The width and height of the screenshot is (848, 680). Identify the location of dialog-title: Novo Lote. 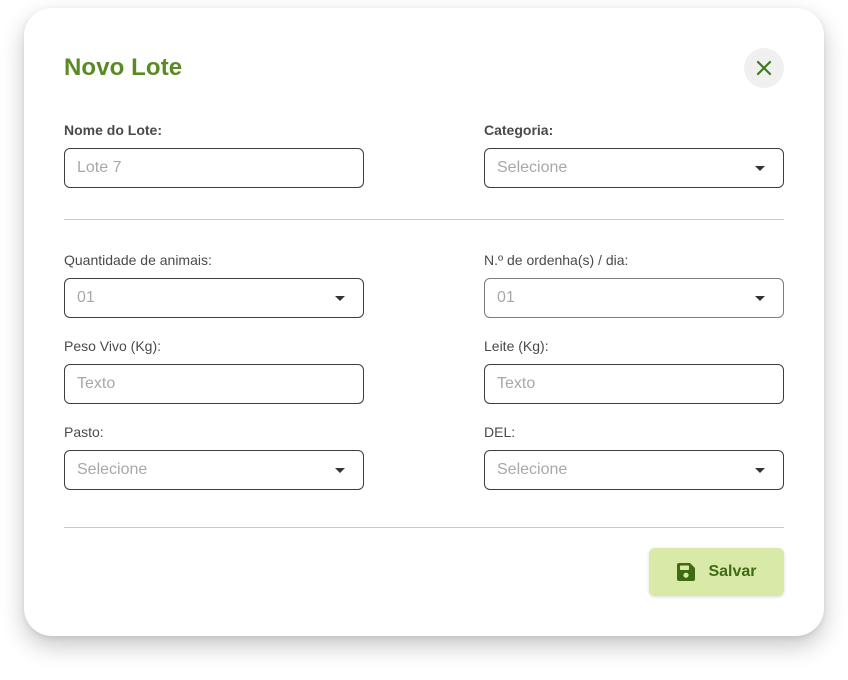
(123, 67).